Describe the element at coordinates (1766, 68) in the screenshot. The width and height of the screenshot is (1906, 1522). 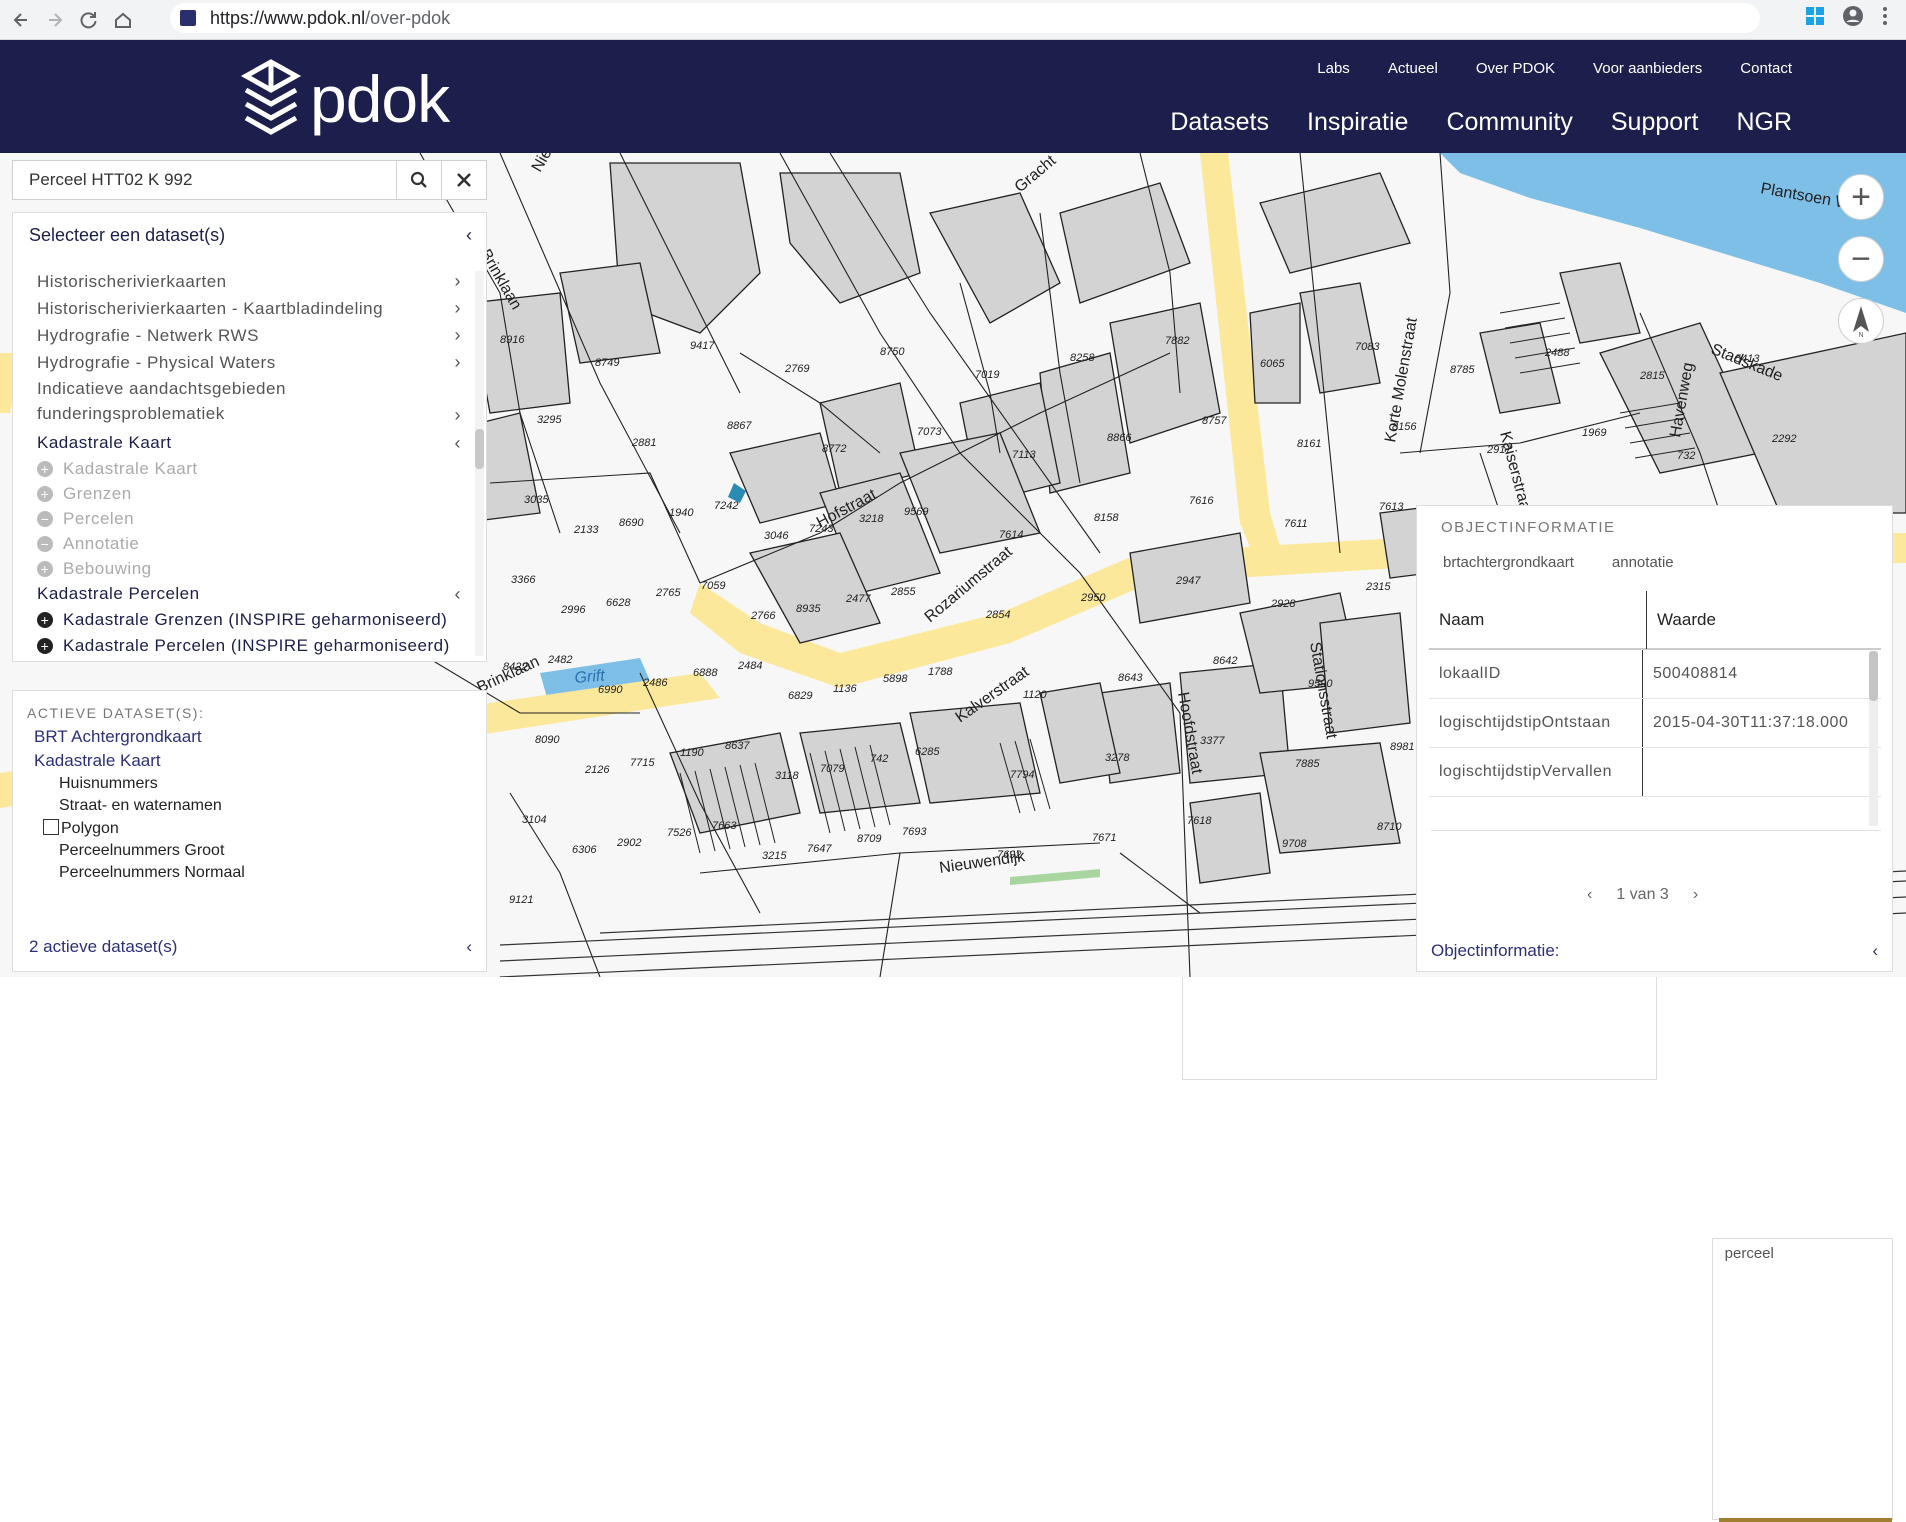
I see `nav-contact: Contact` at that location.